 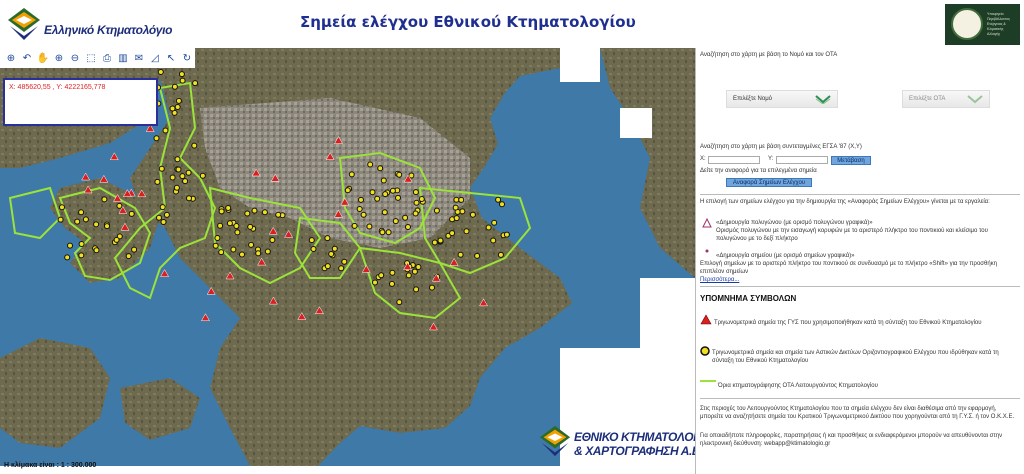 What do you see at coordinates (734, 160) in the screenshot?
I see `x-coordinate-input` at bounding box center [734, 160].